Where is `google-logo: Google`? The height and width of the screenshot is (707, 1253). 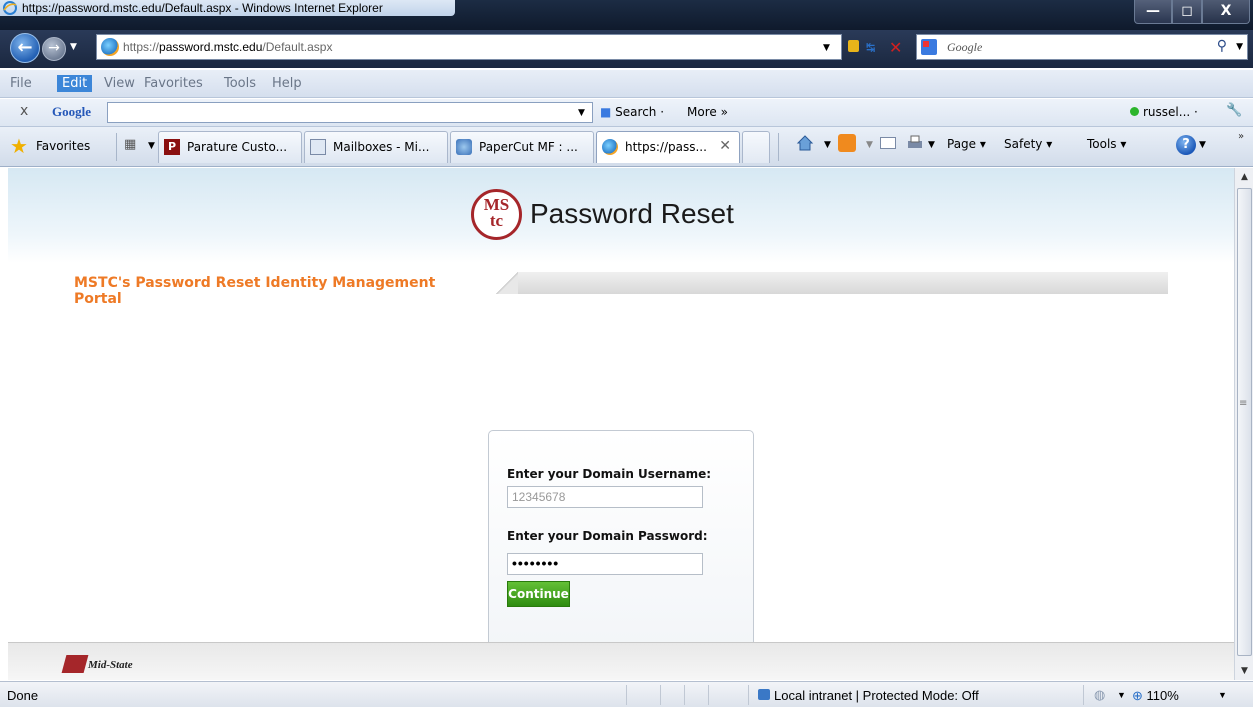 google-logo: Google is located at coordinates (71, 111).